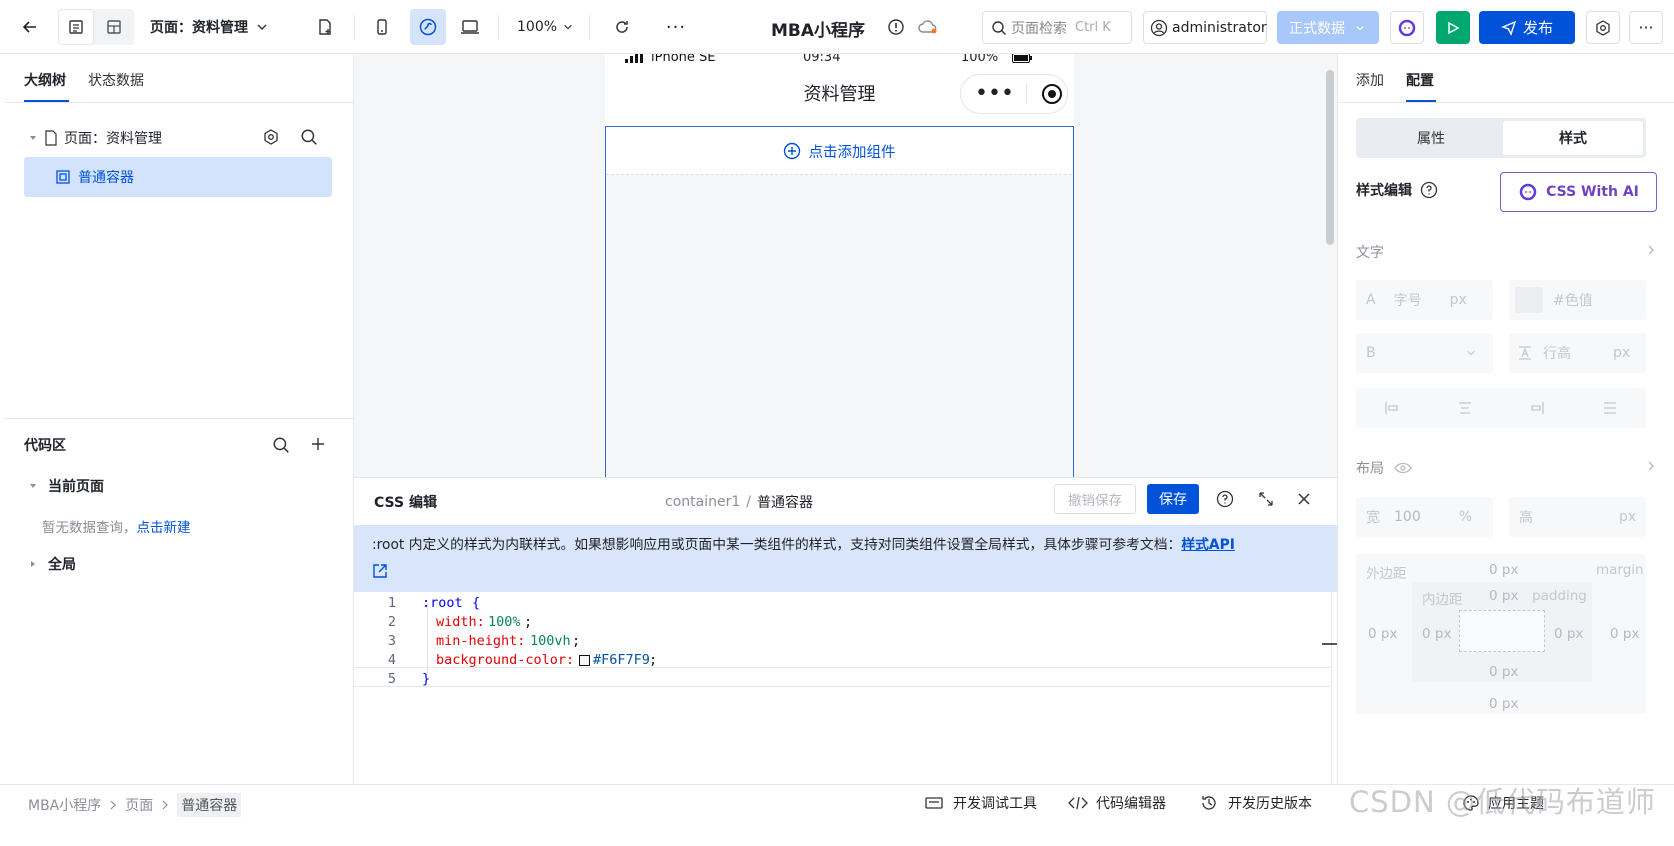  What do you see at coordinates (852, 152) in the screenshot?
I see `add-component-label: 点击添加组件` at bounding box center [852, 152].